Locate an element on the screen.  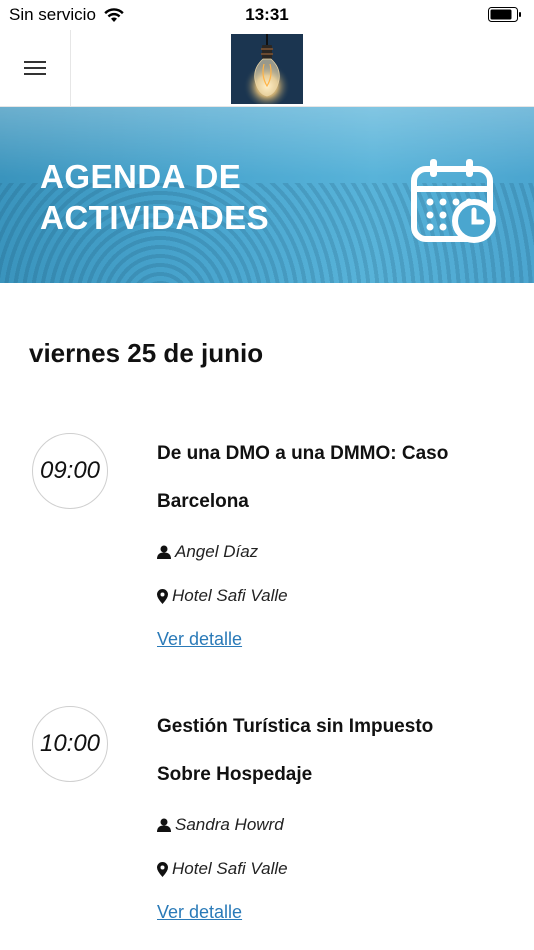
banner-title: AGENDA DE ACTIVIDADES is located at coordinates (155, 197).